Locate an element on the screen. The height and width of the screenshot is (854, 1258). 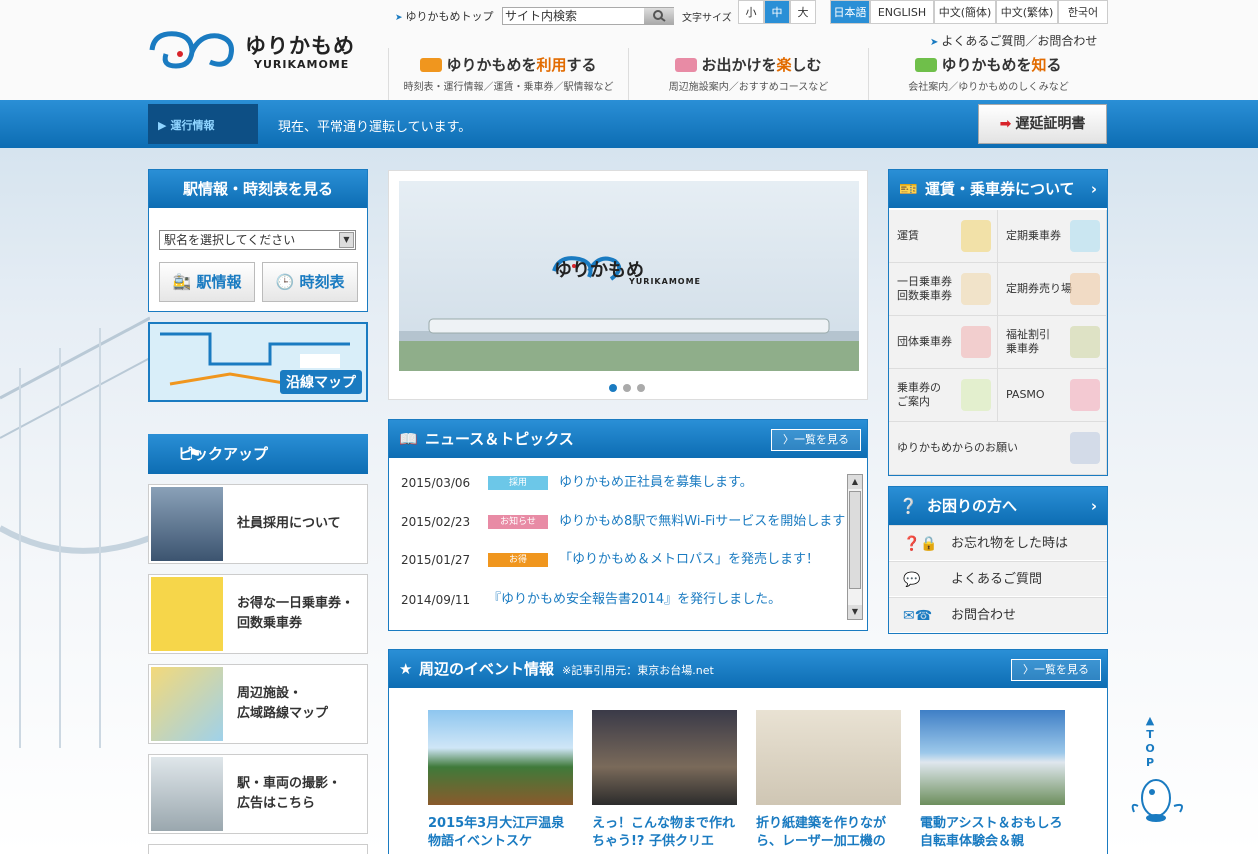
help-item-label: お問合わせ is located at coordinates (984, 615).